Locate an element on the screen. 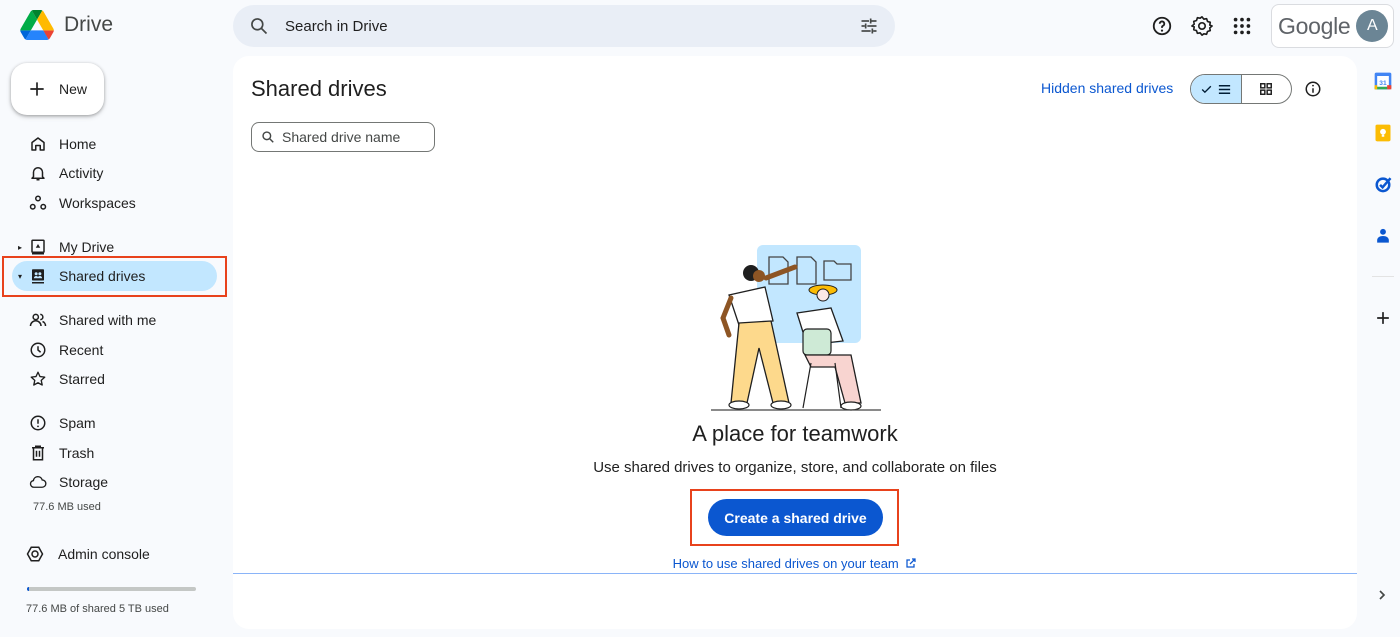  settings-icon is located at coordinates (1202, 26).